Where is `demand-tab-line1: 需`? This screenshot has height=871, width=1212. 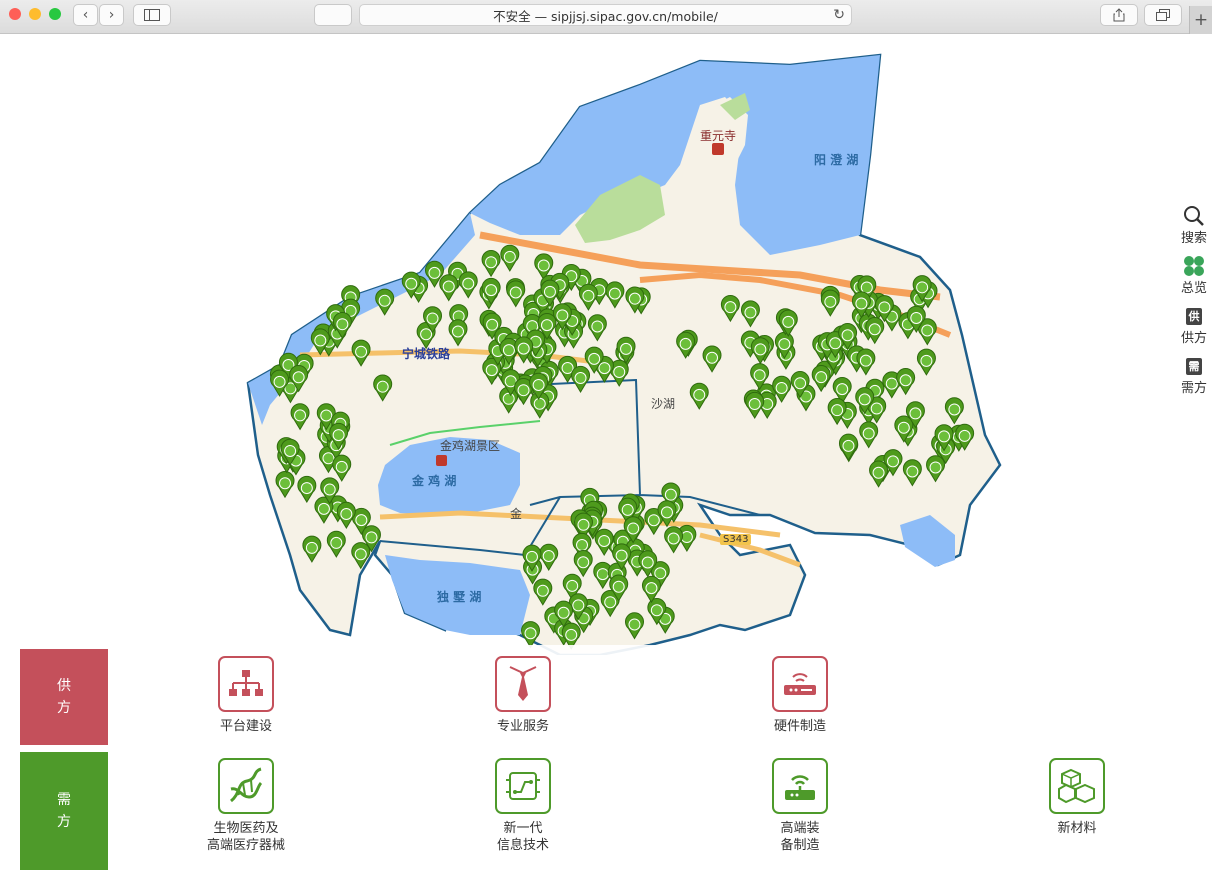 demand-tab-line1: 需 is located at coordinates (64, 800).